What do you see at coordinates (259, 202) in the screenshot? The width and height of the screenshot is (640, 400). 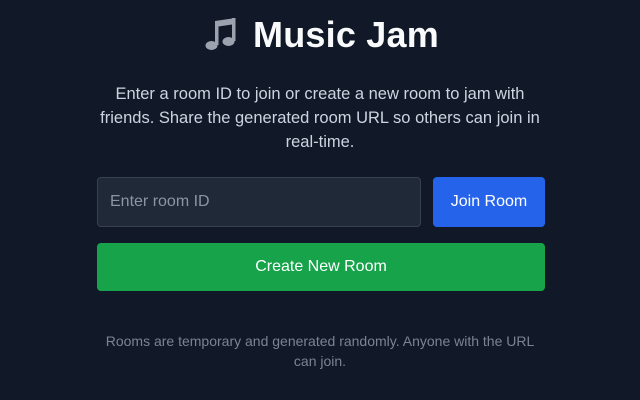 I see `room-id-input` at bounding box center [259, 202].